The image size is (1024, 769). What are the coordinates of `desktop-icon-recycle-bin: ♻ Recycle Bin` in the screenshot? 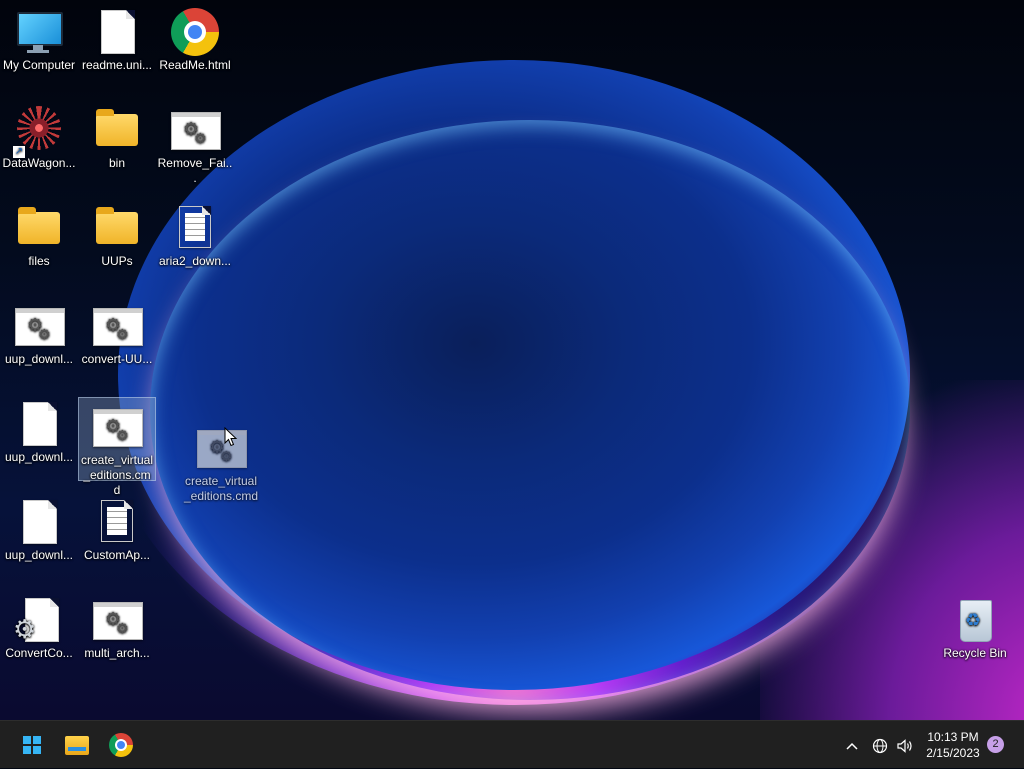 It's located at (975, 625).